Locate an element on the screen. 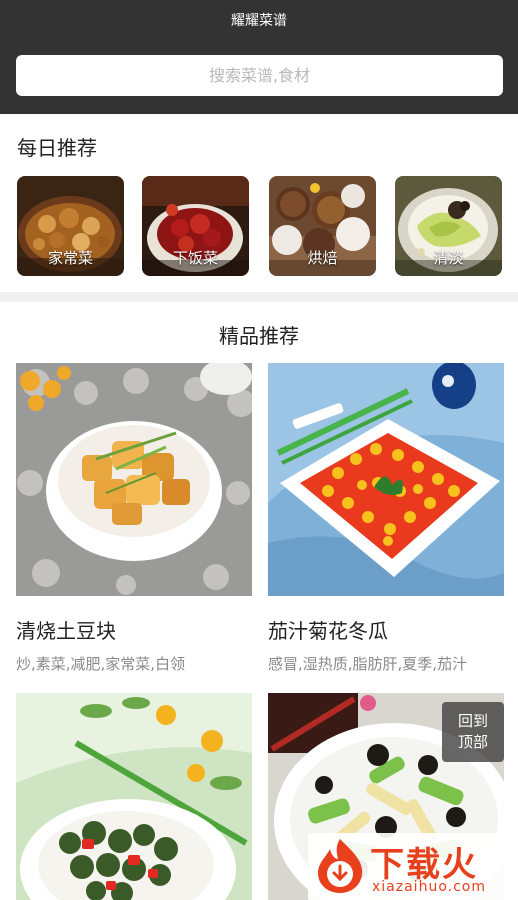  app-title: 耀耀菜谱 is located at coordinates (259, 21).